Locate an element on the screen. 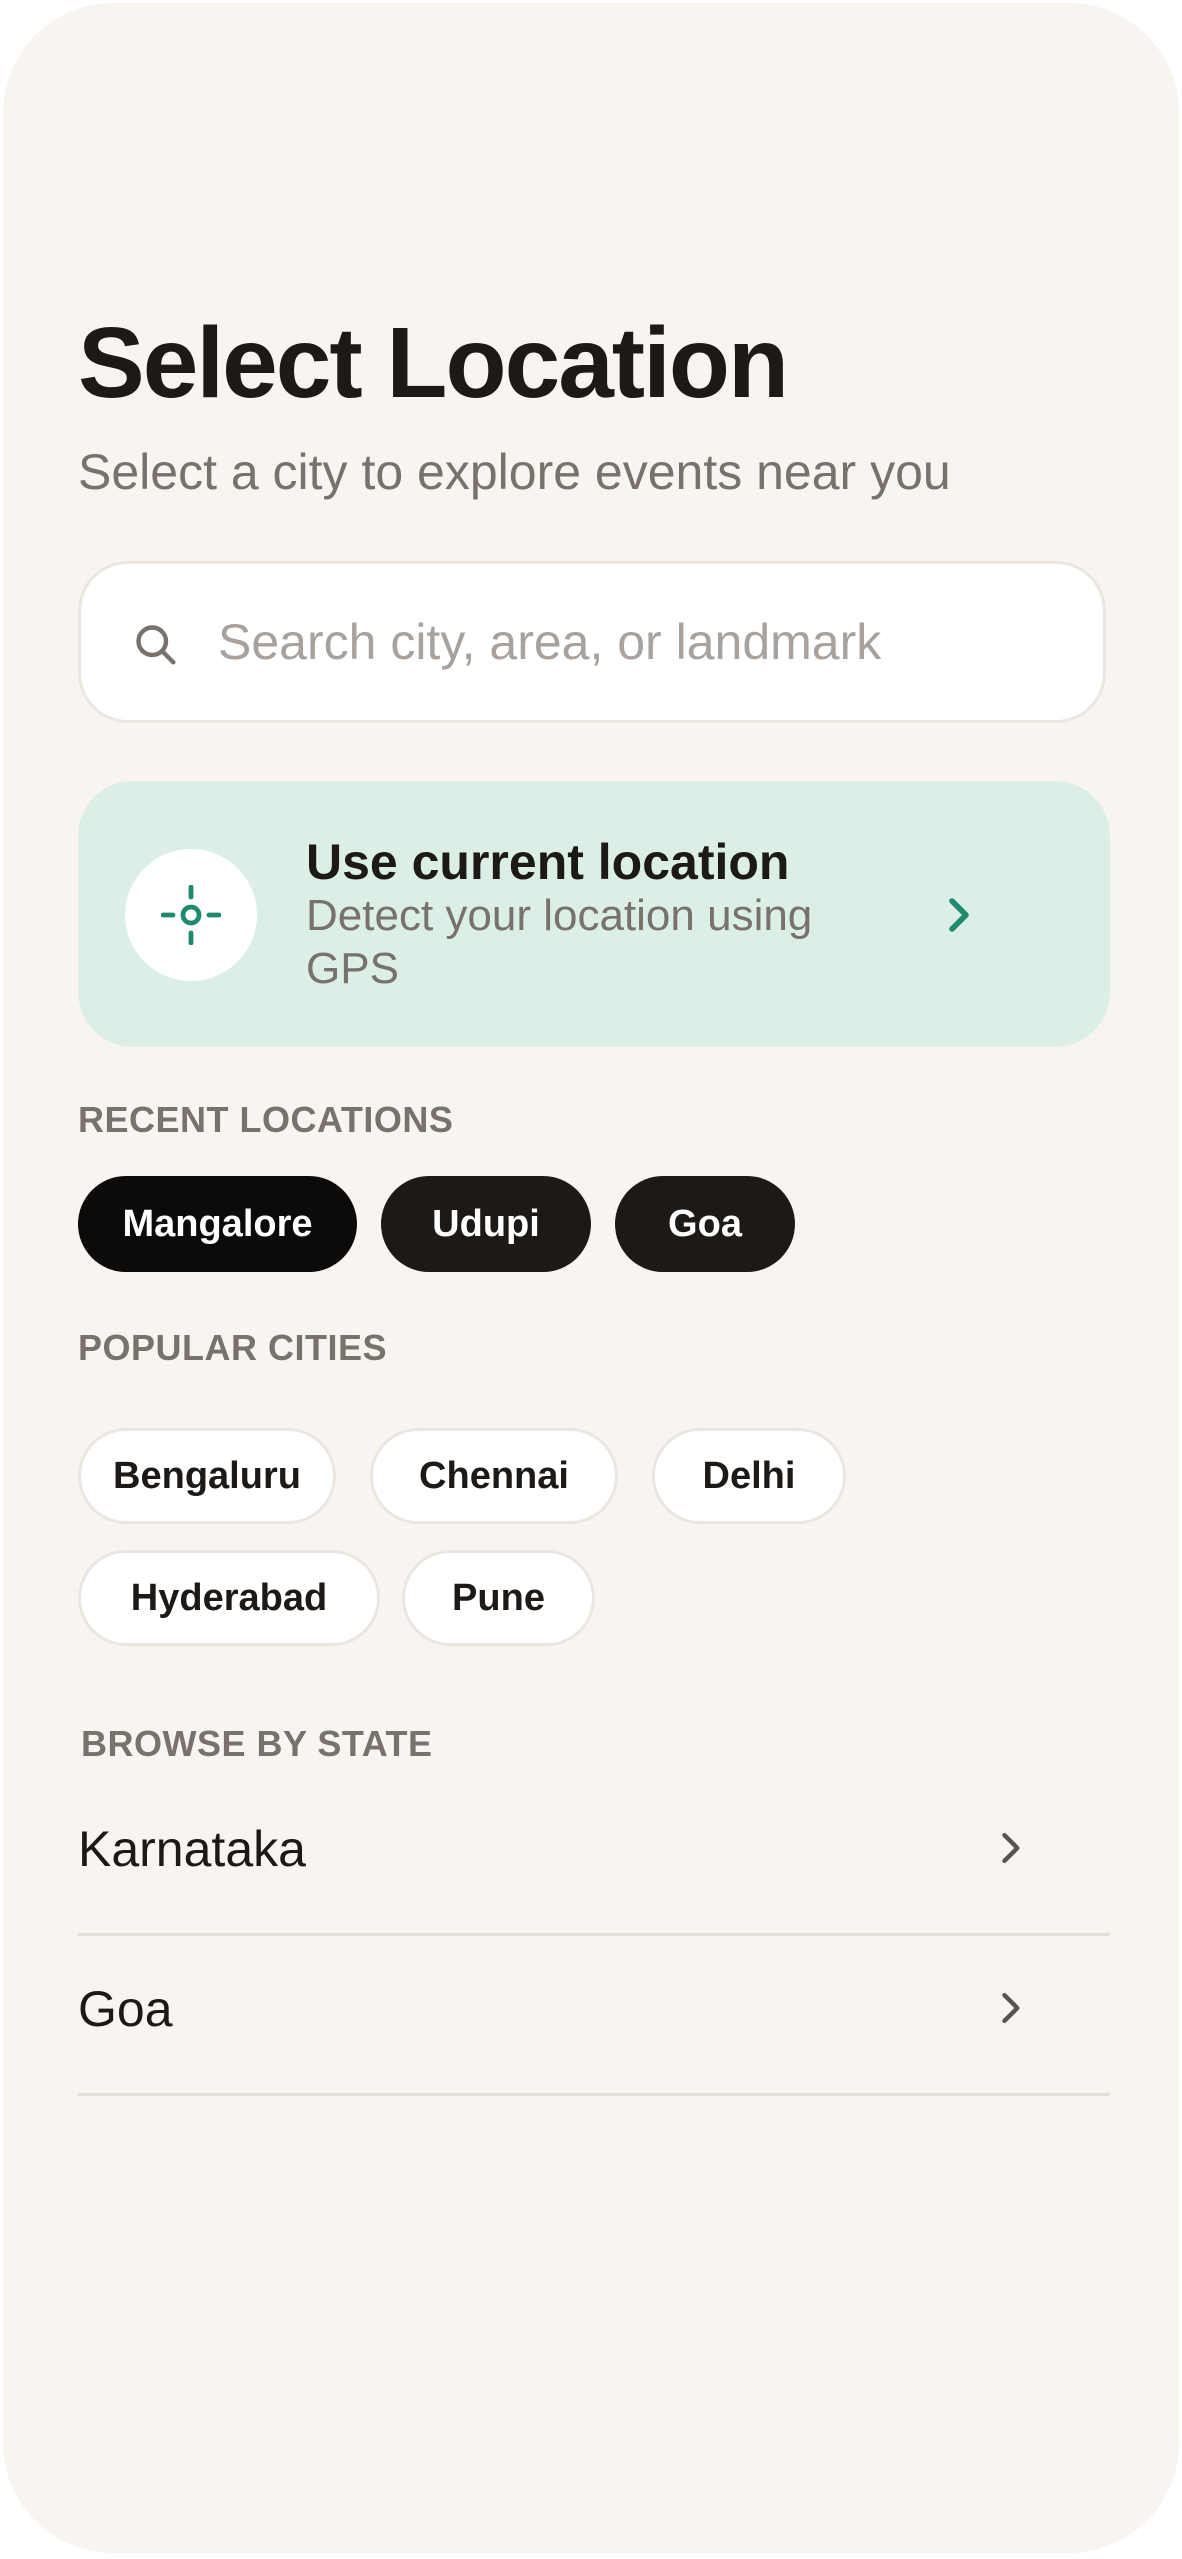 The width and height of the screenshot is (1182, 2559). recent-chip-goa: Goa is located at coordinates (705, 1224).